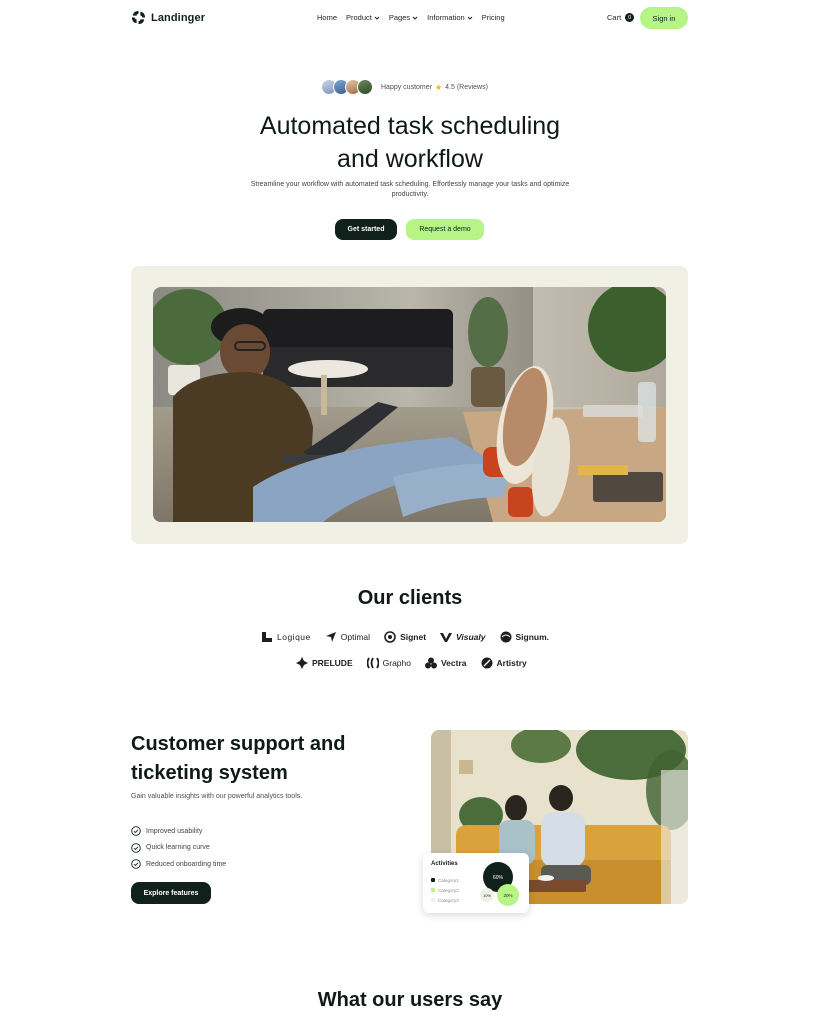 This screenshot has height=1025, width=820. I want to click on client-name: Signum., so click(532, 637).